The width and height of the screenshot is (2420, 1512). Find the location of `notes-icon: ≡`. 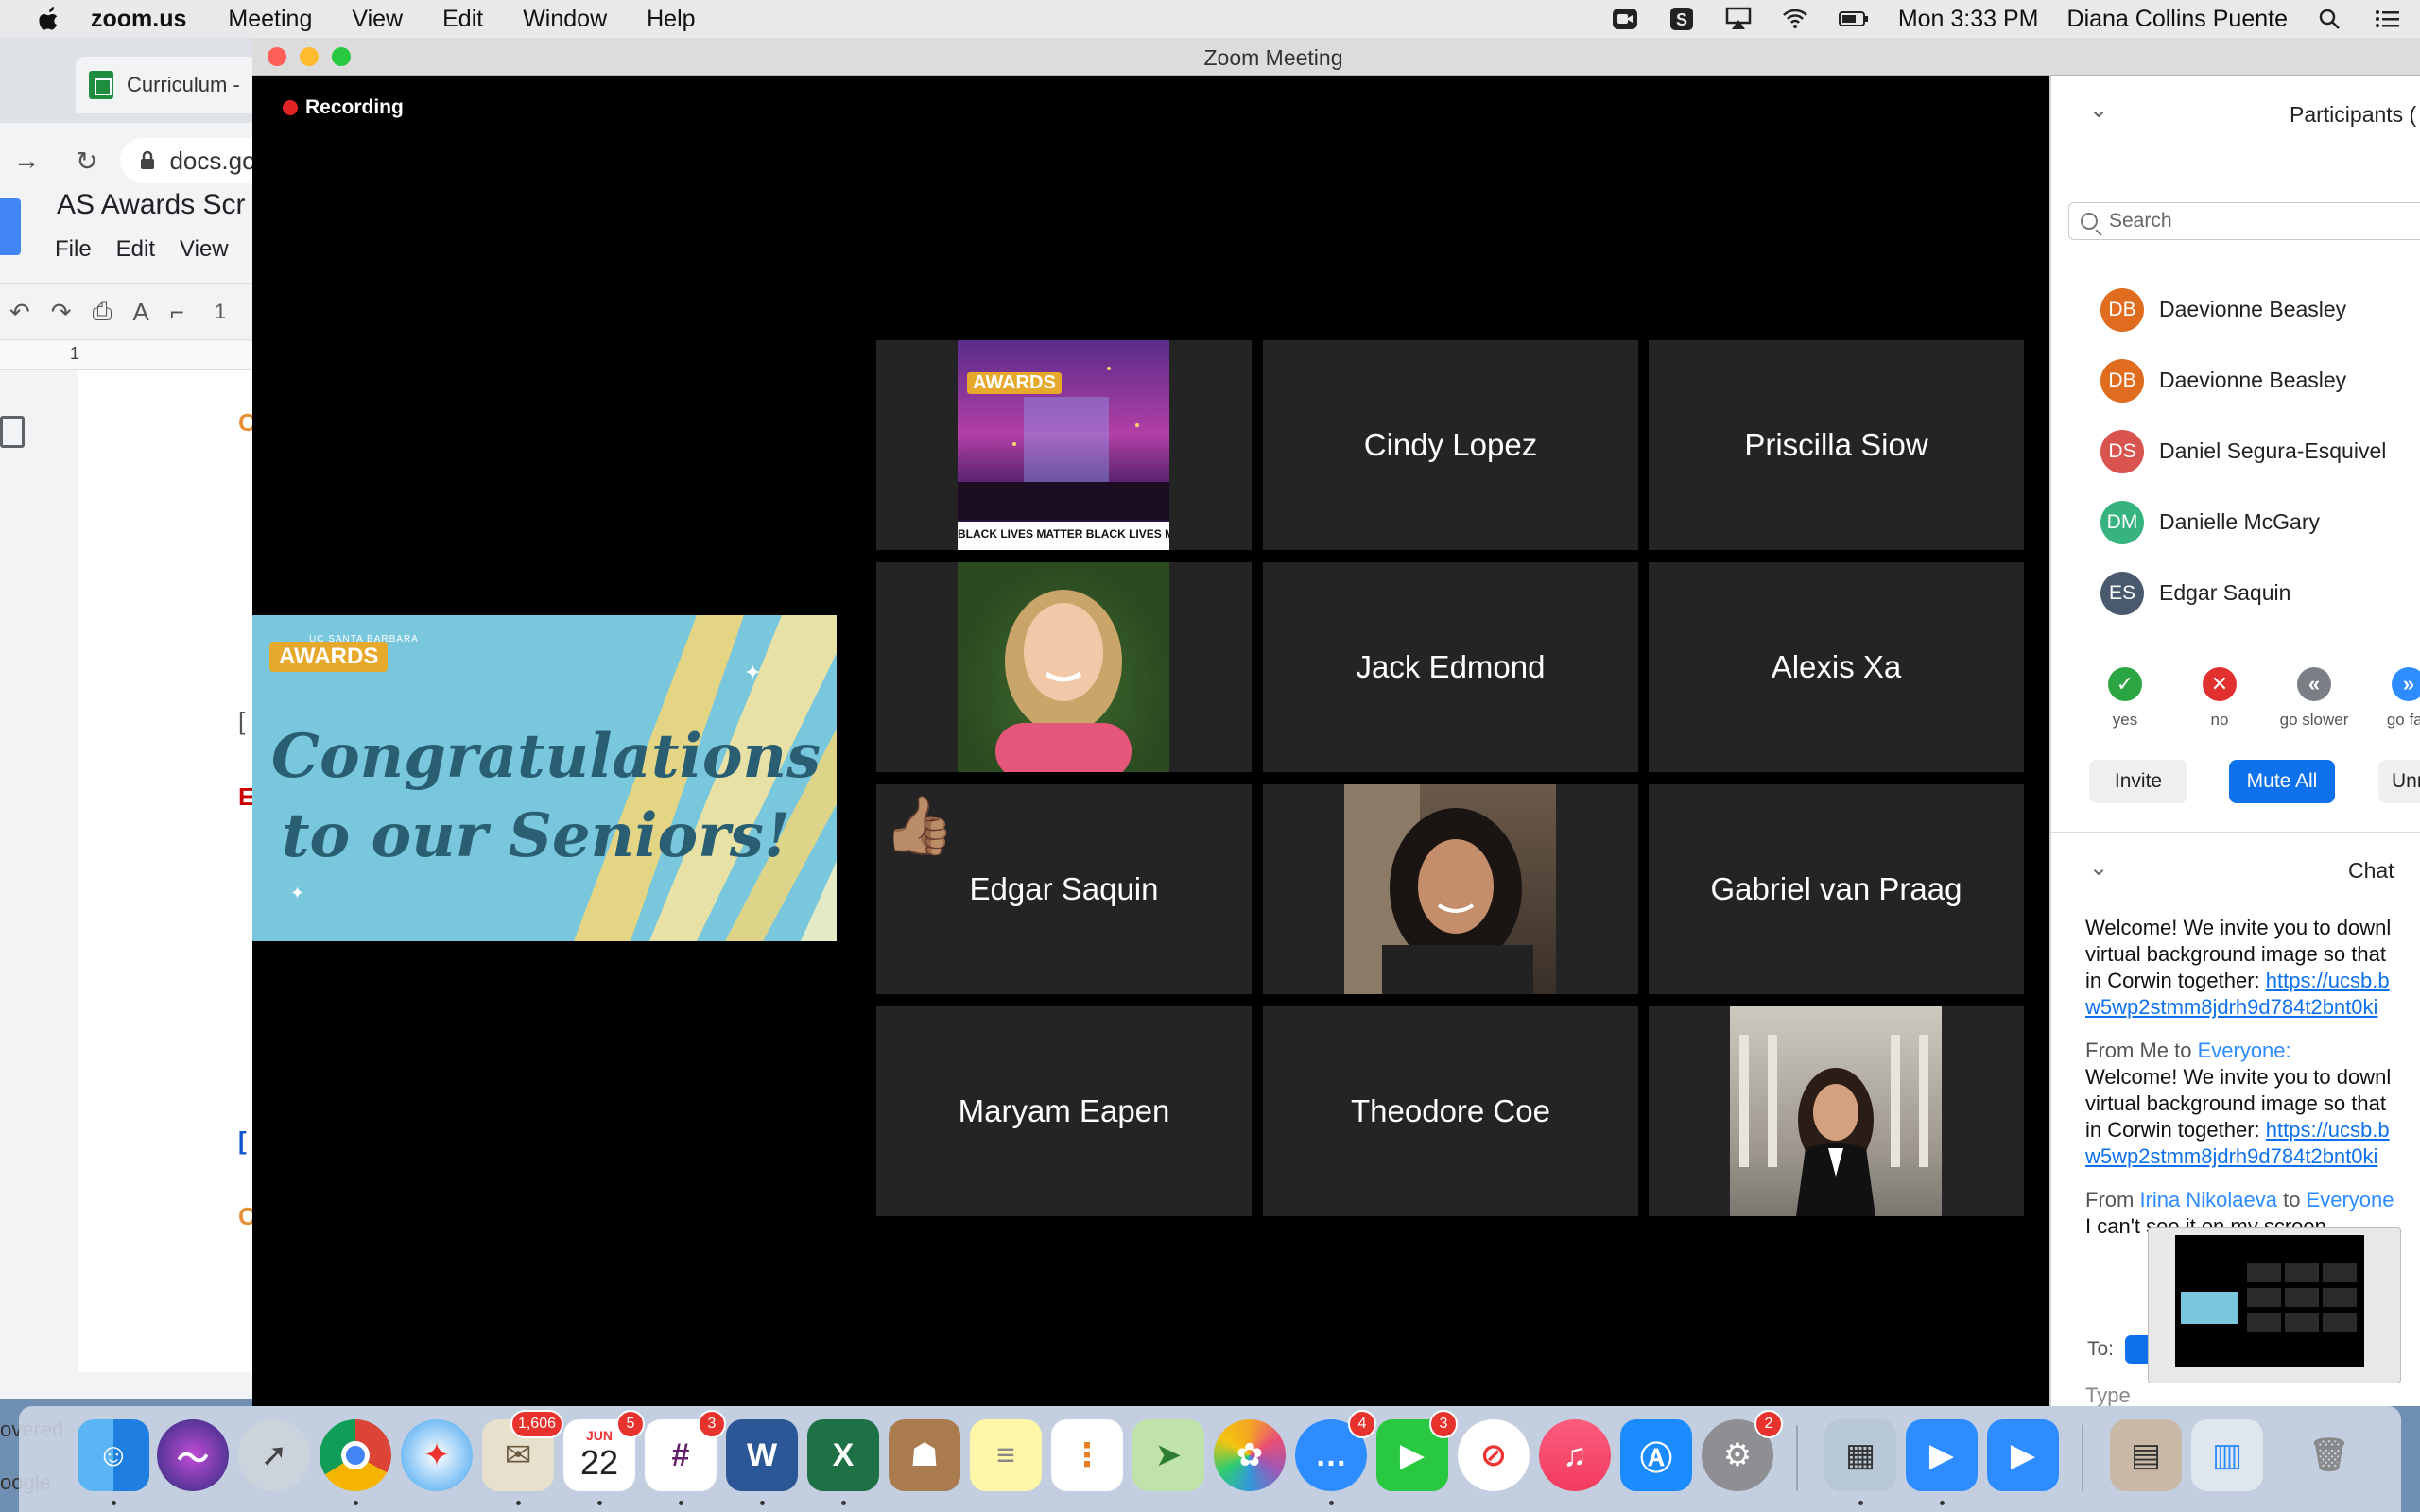

notes-icon: ≡ is located at coordinates (1006, 1455).